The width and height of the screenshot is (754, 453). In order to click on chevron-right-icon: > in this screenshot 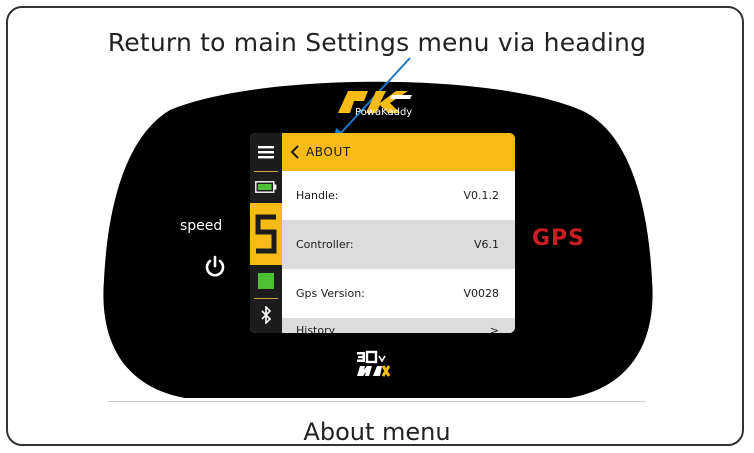, I will do `click(494, 328)`.